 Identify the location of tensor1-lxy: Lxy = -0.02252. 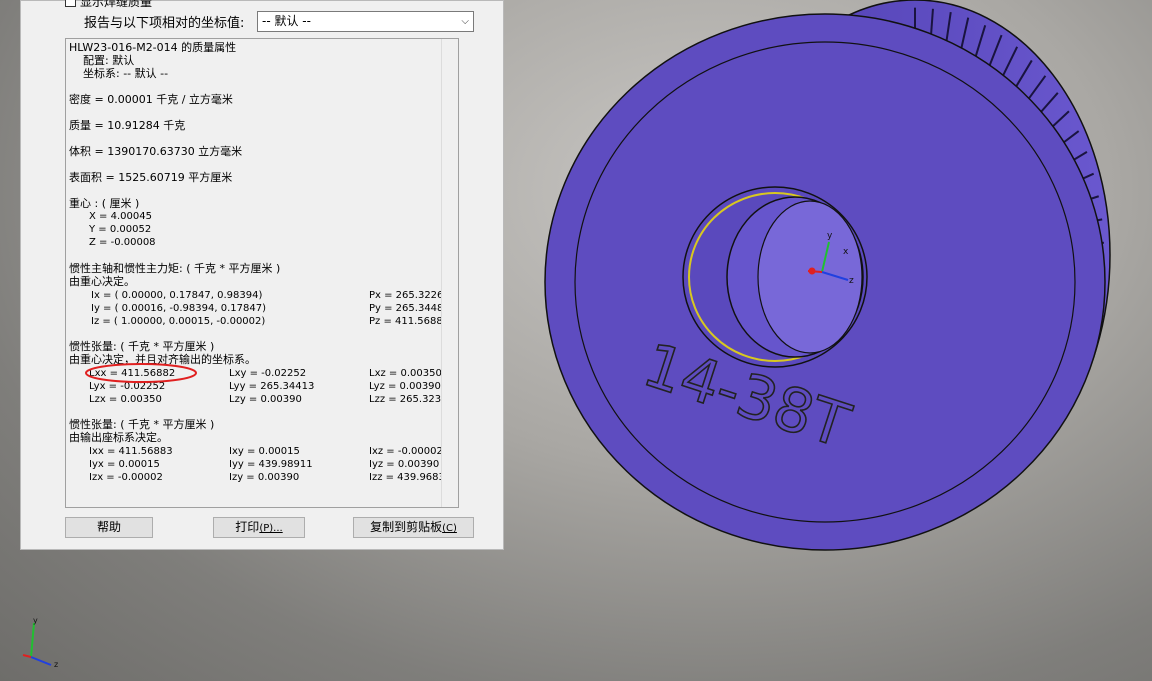
(268, 373).